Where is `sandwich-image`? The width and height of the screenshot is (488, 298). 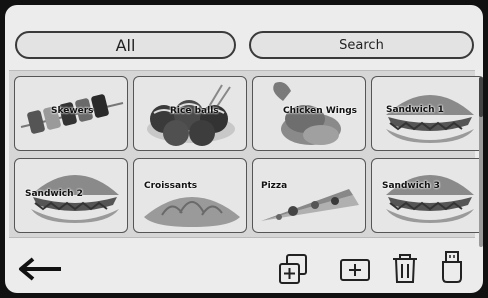 sandwich-image is located at coordinates (430, 199).